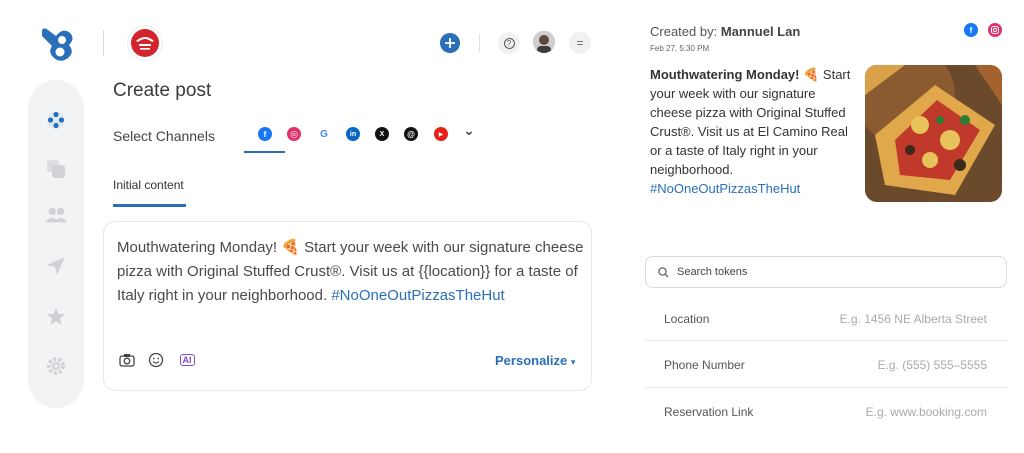 This screenshot has width=1024, height=453. Describe the element at coordinates (353, 134) in the screenshot. I see `linkedin-icon: in` at that location.